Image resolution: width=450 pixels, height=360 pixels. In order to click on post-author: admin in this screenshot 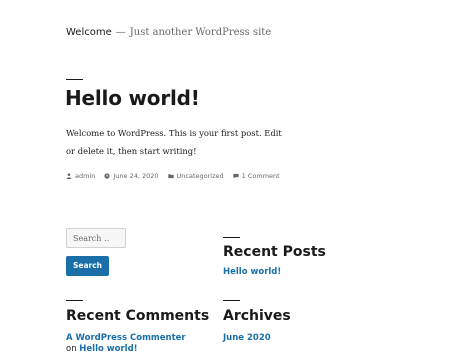, I will do `click(80, 176)`.